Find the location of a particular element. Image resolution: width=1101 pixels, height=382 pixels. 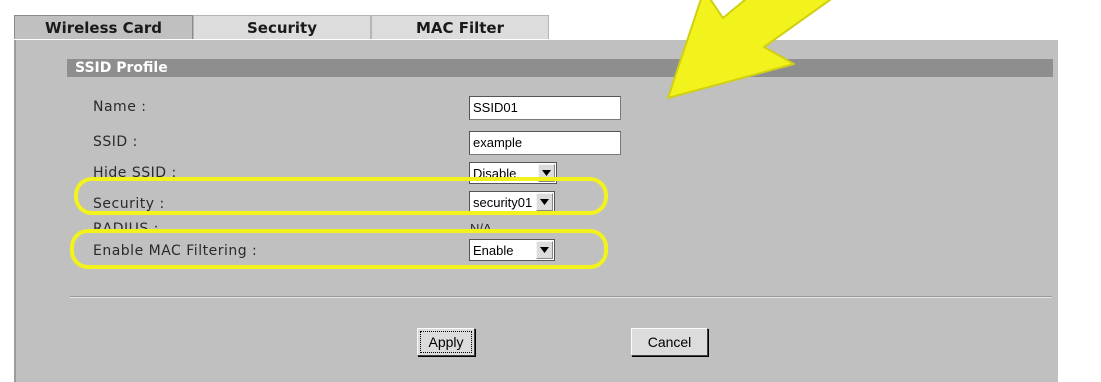

hide-ssid-value: Disable is located at coordinates (495, 173).